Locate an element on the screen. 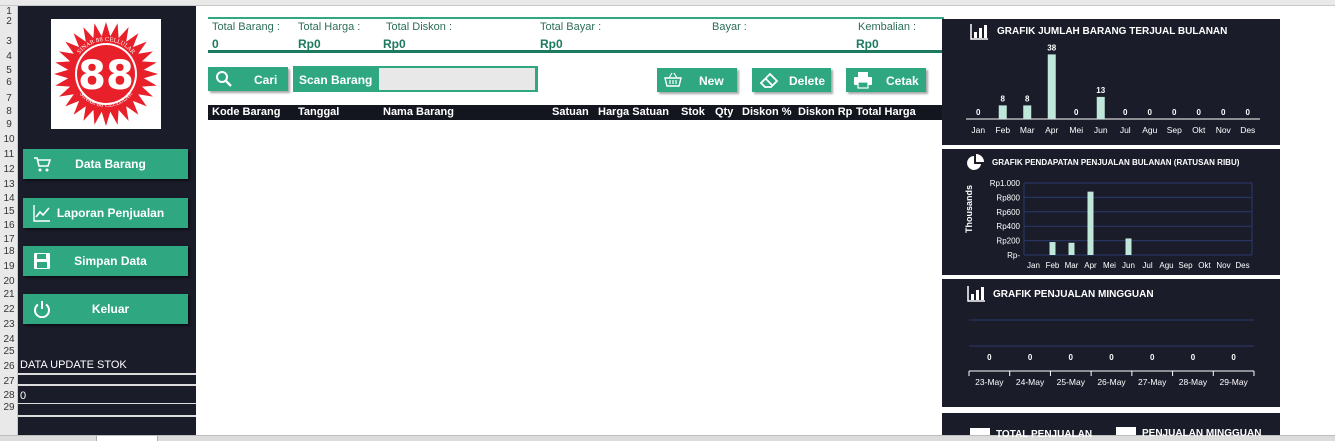 Image resolution: width=1335 pixels, height=441 pixels. laporan-penjualan-button: Laporan Penjualan is located at coordinates (105, 213).